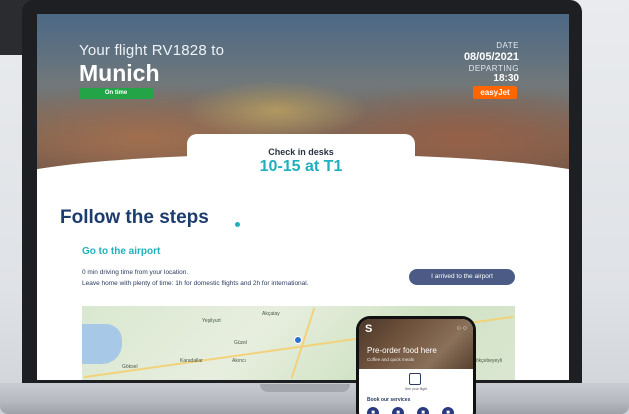  I want to click on map-label: Göksel, so click(130, 367).